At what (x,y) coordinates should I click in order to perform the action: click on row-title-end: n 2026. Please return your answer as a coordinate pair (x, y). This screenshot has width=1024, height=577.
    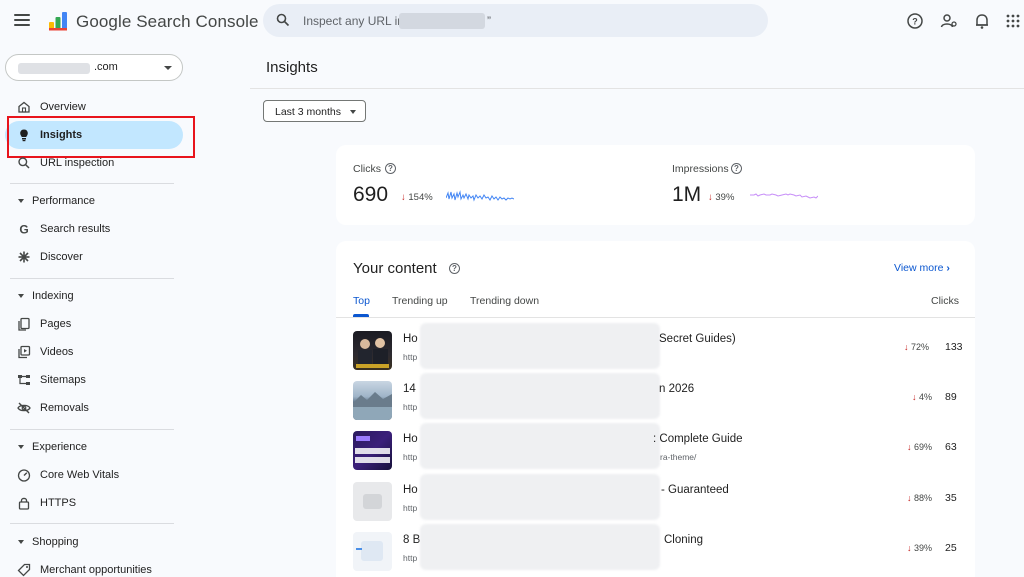
    Looking at the image, I should click on (677, 389).